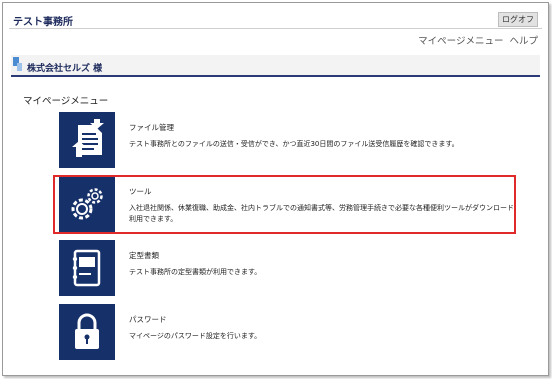 Image resolution: width=552 pixels, height=379 pixels. Describe the element at coordinates (87, 332) in the screenshot. I see `padlock-icon` at that location.